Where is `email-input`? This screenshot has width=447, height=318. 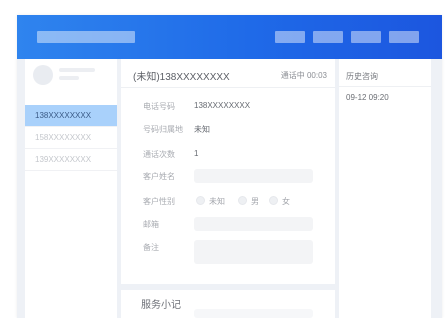 email-input is located at coordinates (253, 224).